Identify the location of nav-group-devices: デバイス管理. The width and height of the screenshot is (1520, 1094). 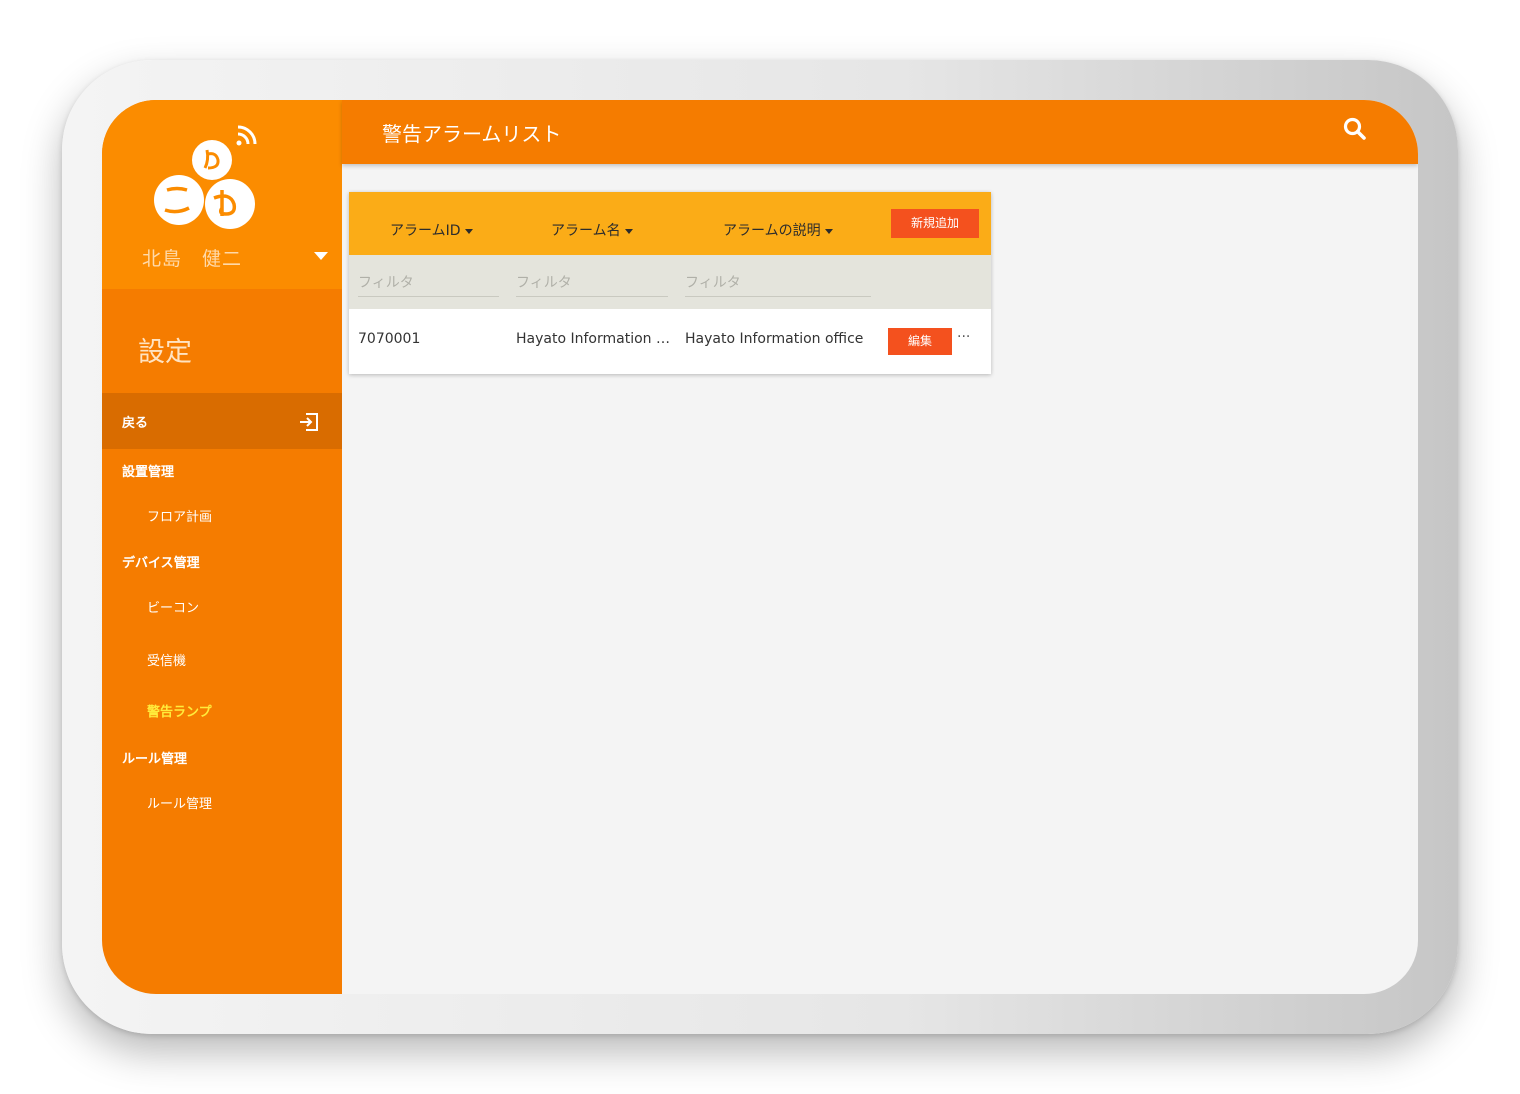
(161, 563).